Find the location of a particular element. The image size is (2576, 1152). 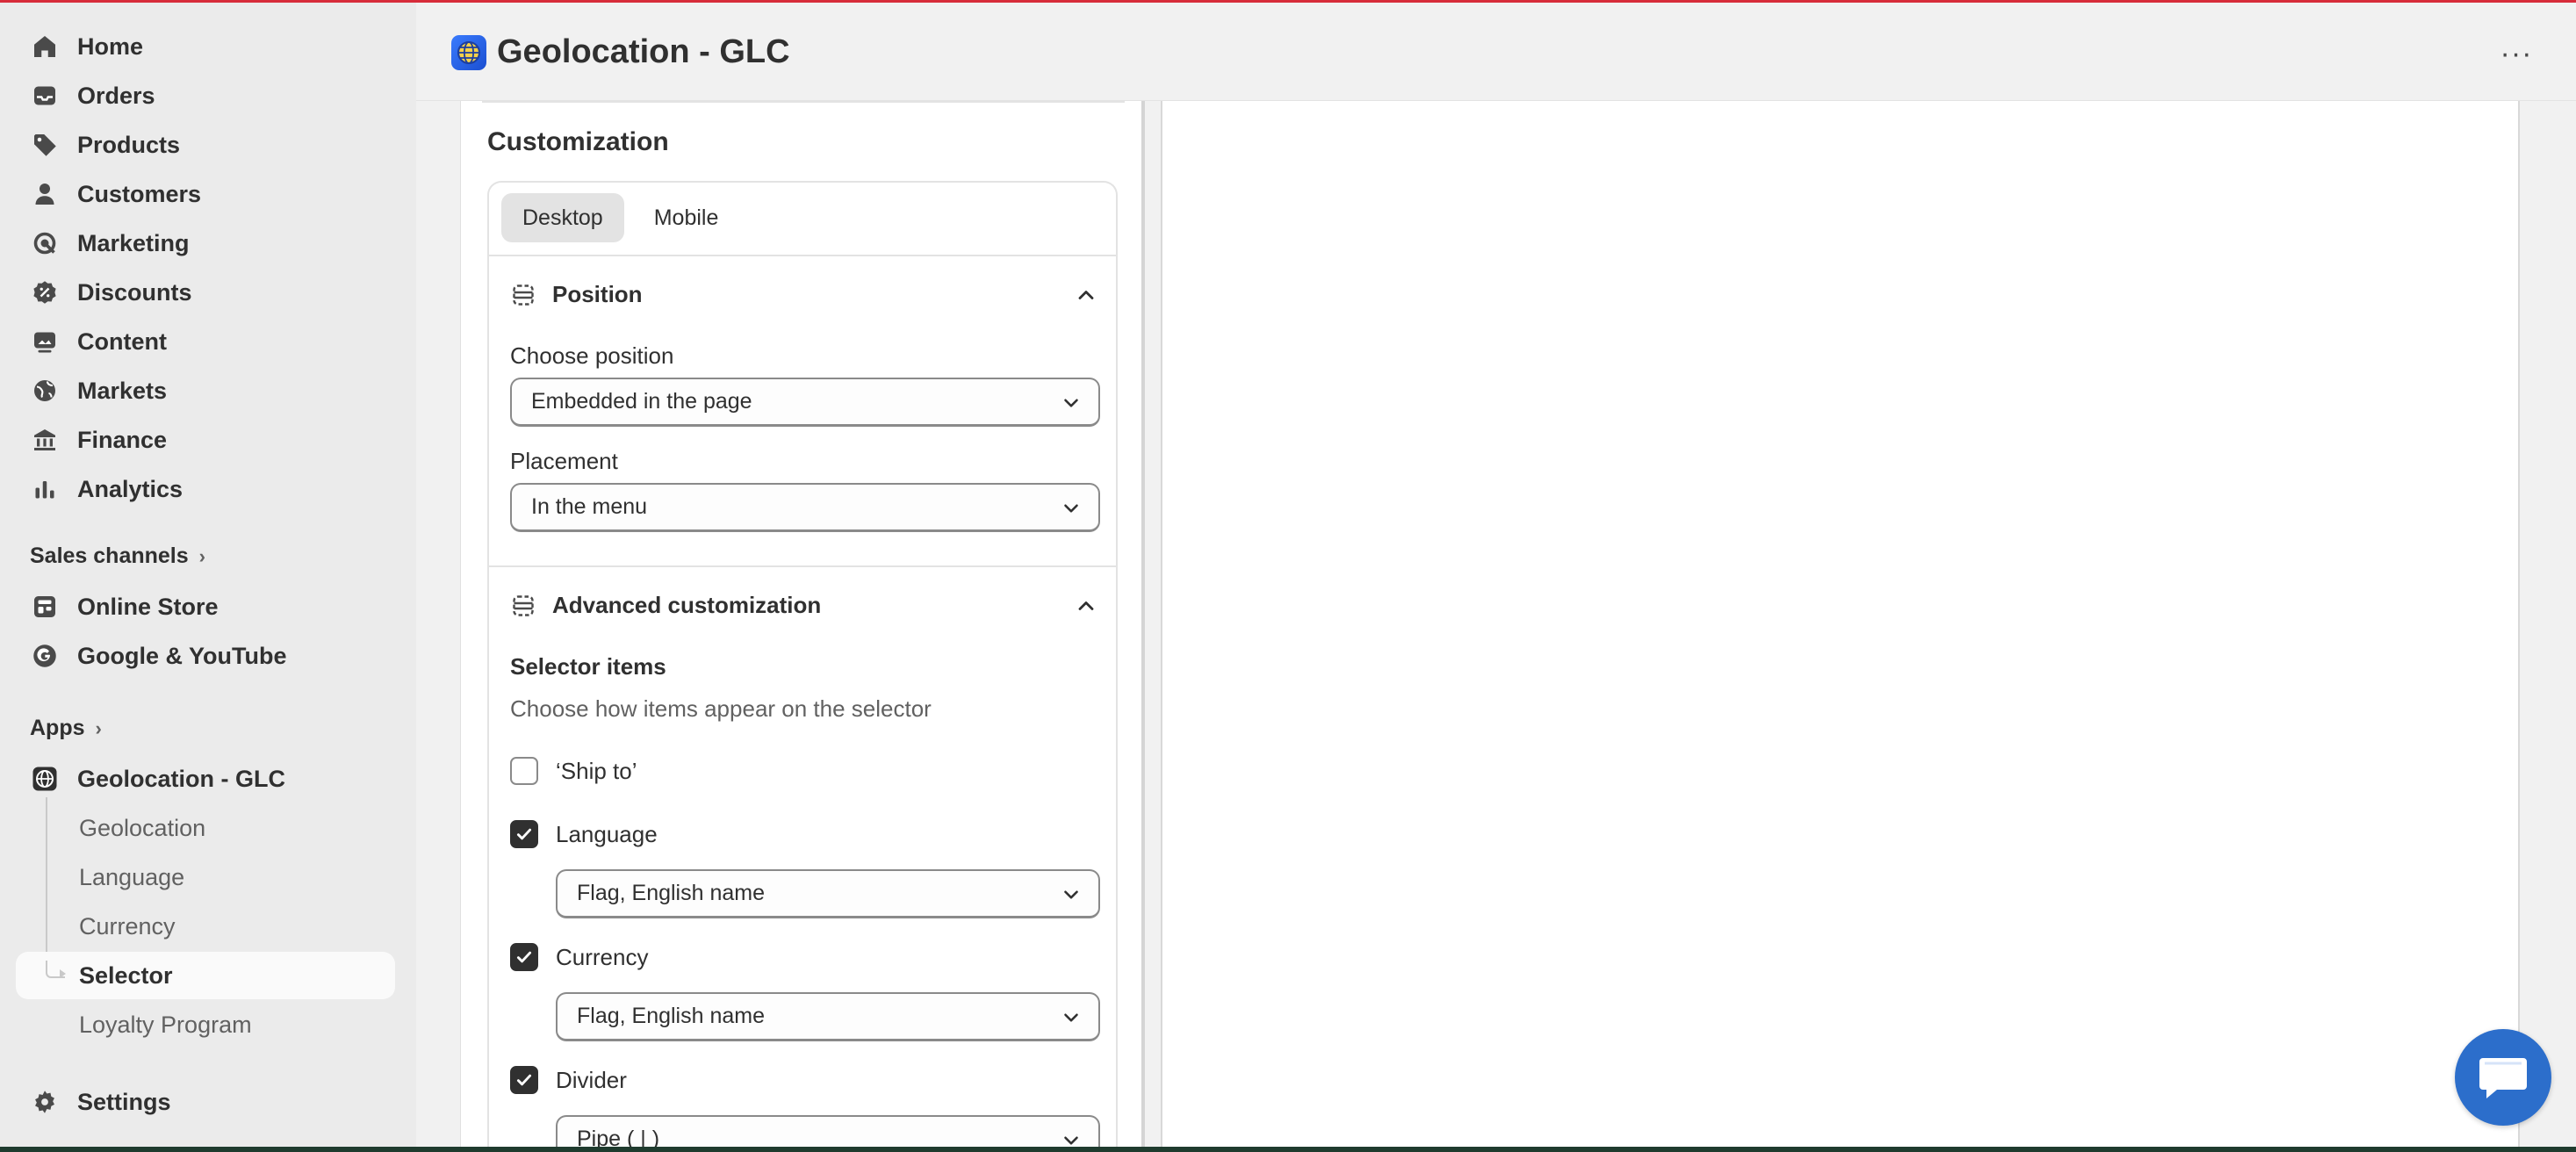

currency-checkbox is located at coordinates (524, 957).